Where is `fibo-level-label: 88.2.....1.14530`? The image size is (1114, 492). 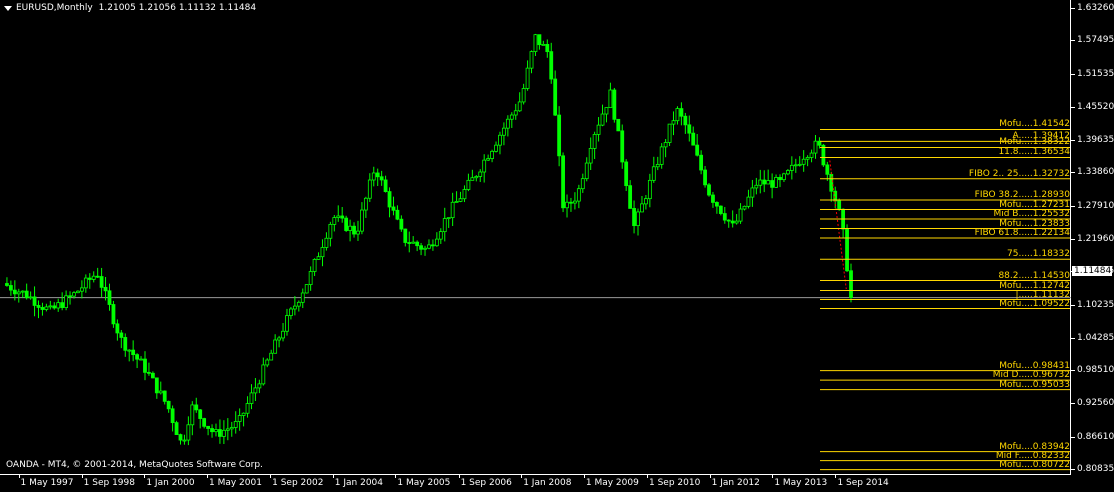
fibo-level-label: 88.2.....1.14530 is located at coordinates (1034, 275).